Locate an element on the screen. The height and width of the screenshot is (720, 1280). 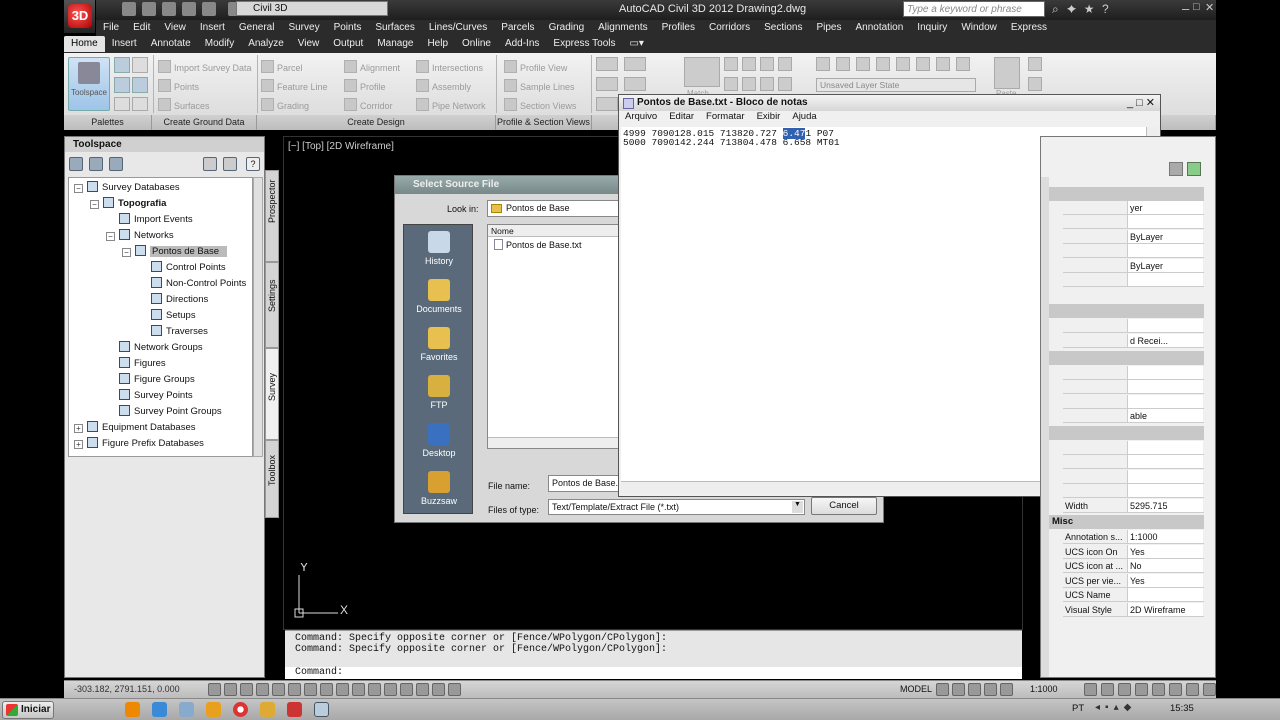
place-buzzsaw: Buzzsaw is located at coordinates (439, 488).